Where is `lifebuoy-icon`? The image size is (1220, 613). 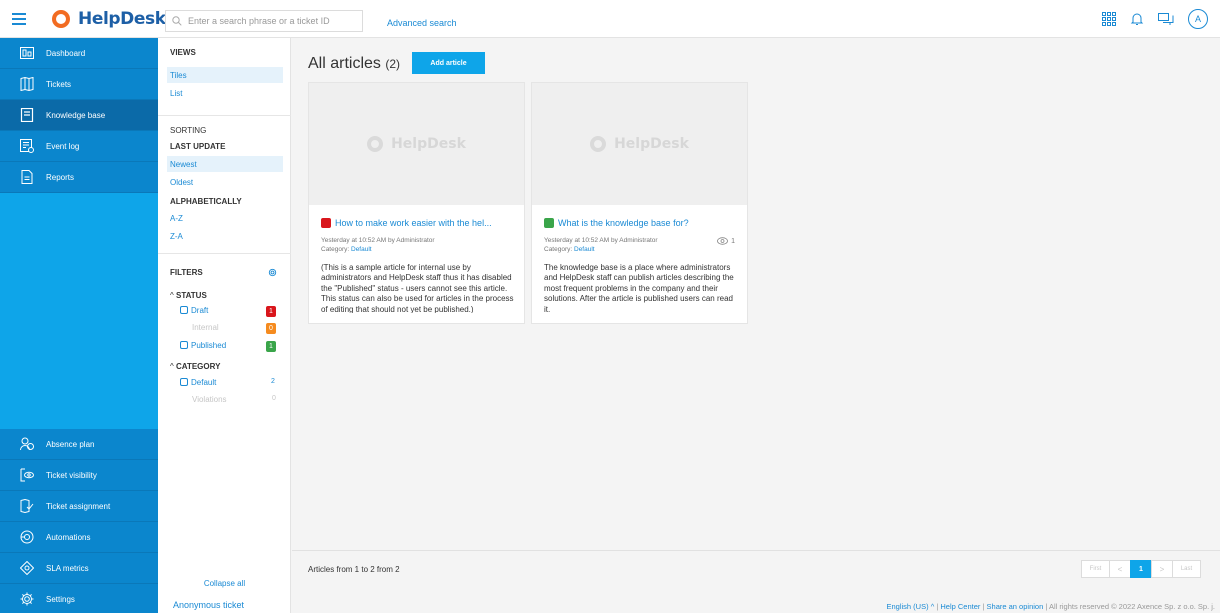 lifebuoy-icon is located at coordinates (598, 144).